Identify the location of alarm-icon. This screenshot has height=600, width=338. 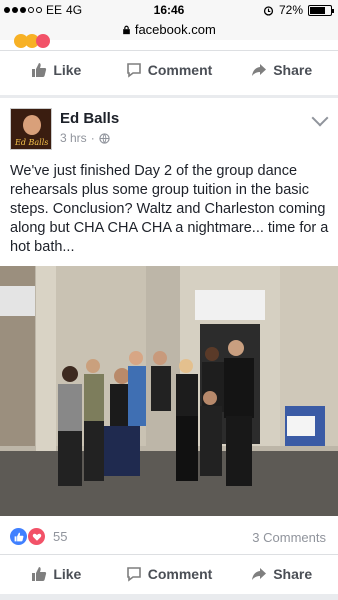
(268, 10).